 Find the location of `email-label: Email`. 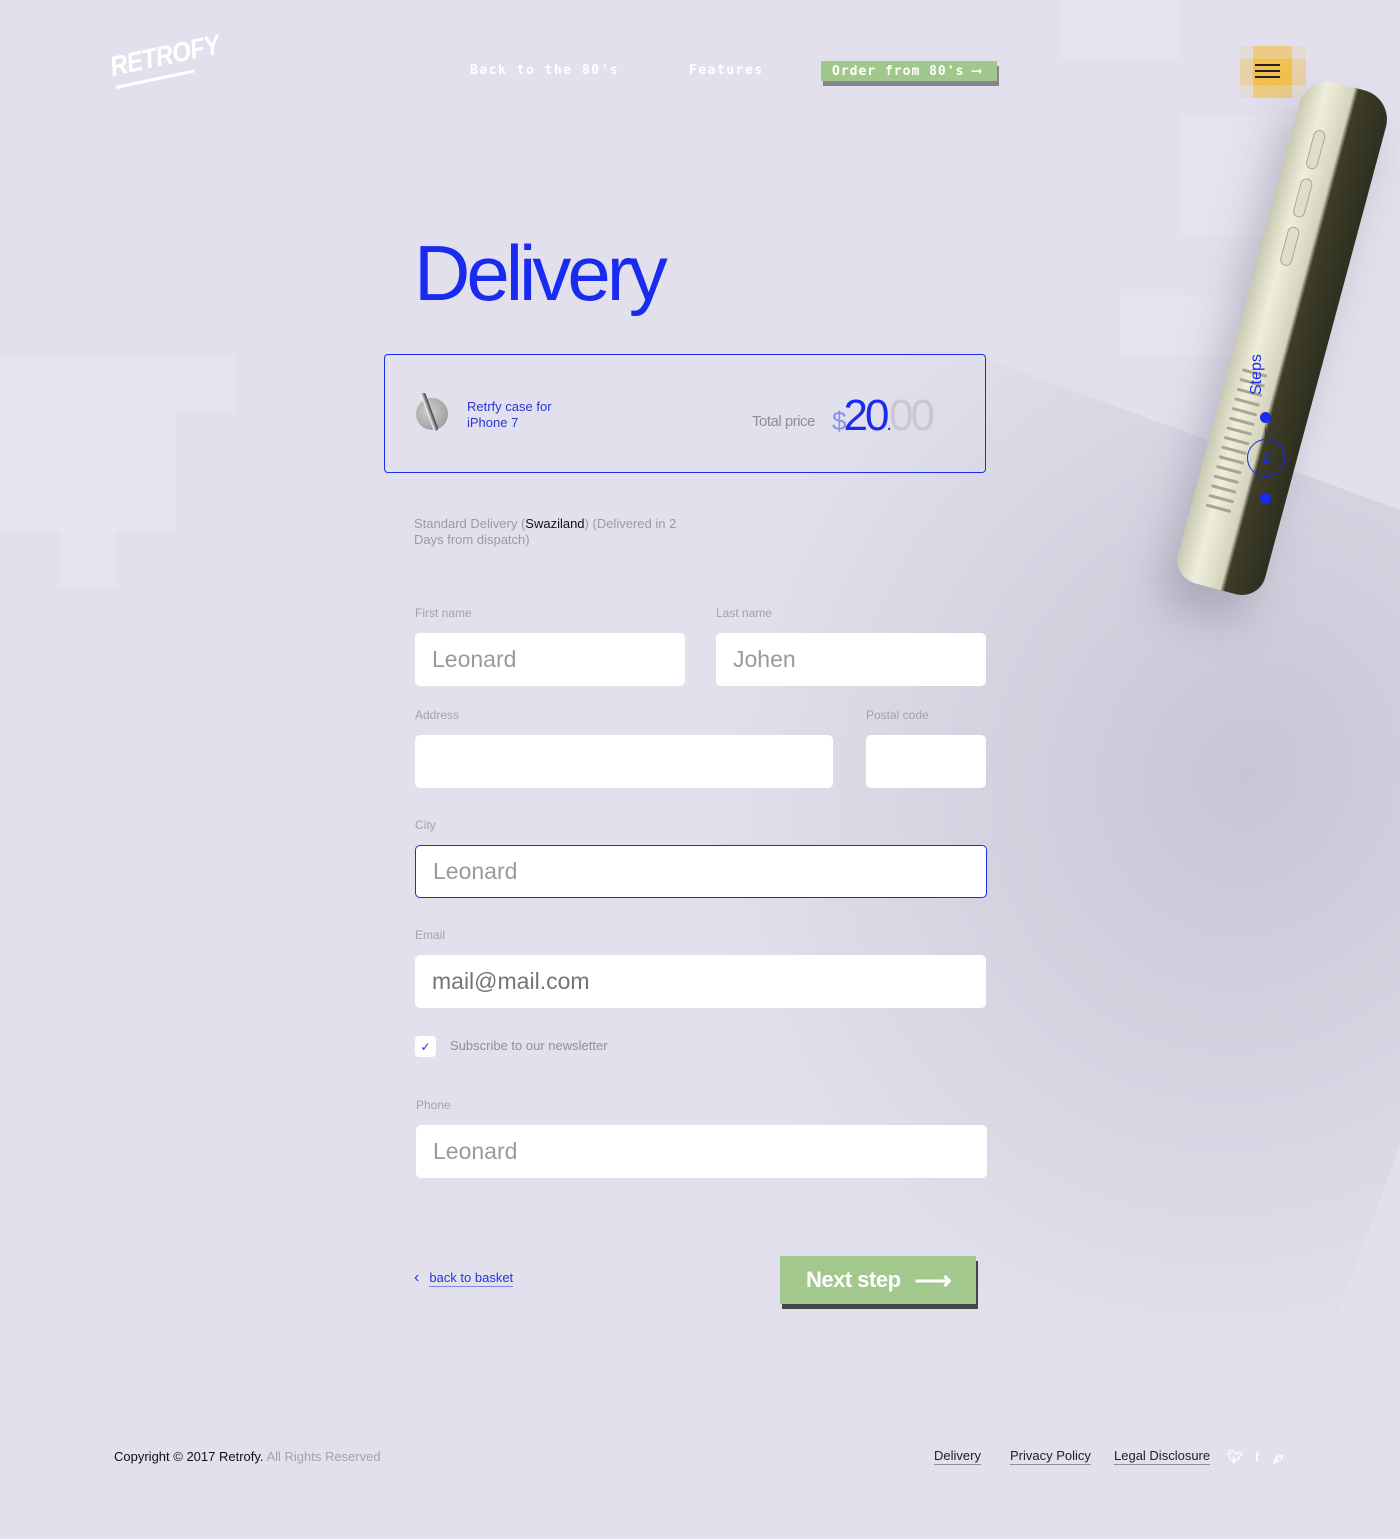

email-label: Email is located at coordinates (430, 935).